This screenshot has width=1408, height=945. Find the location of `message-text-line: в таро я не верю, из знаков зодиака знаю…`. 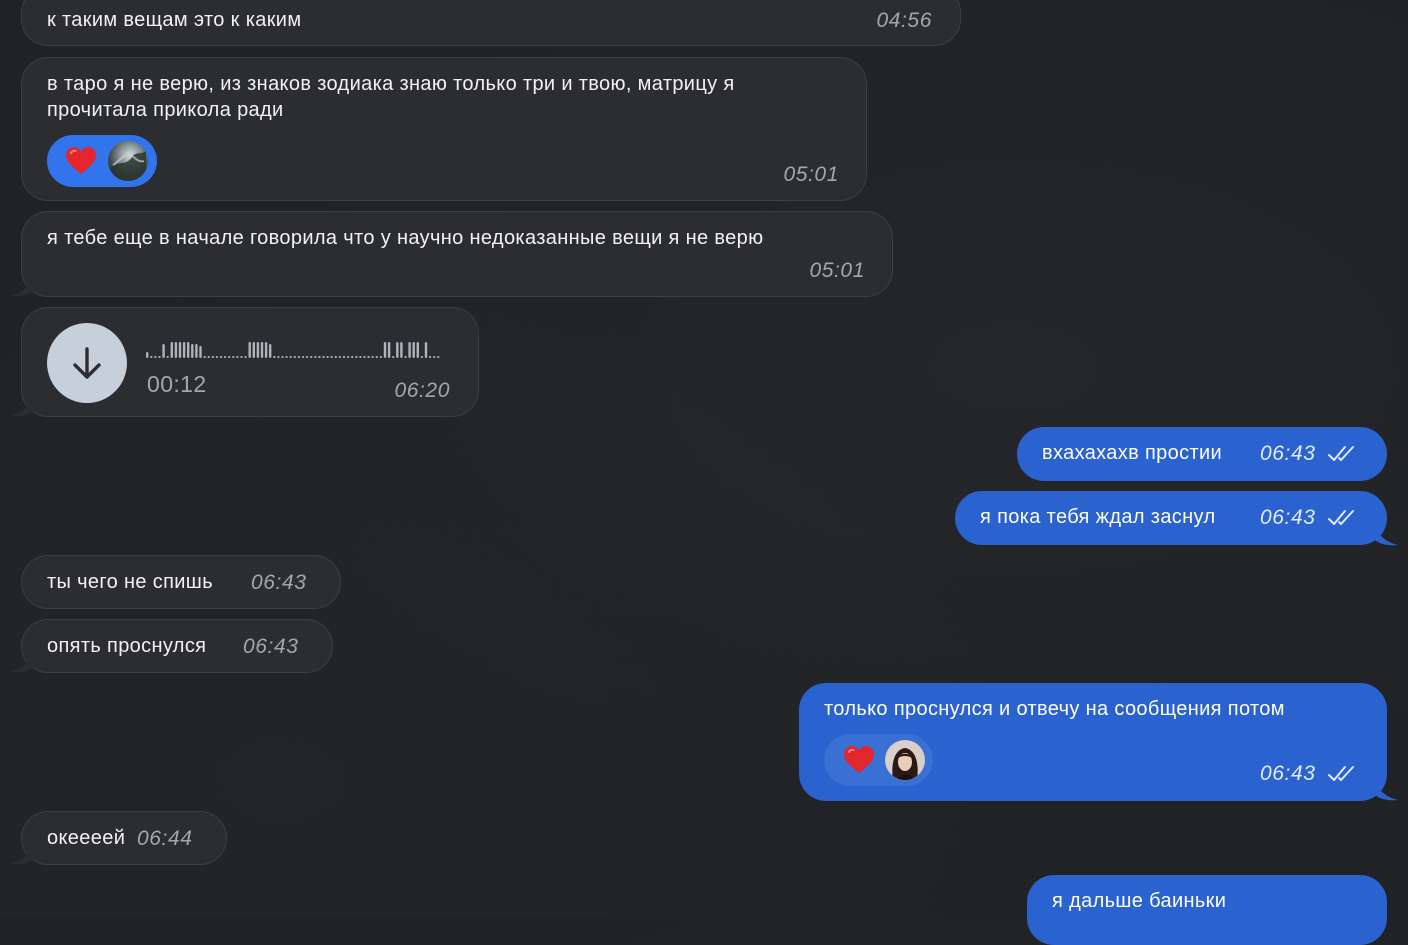

message-text-line: в таро я не верю, из знаков зодиака знаю… is located at coordinates (391, 84).